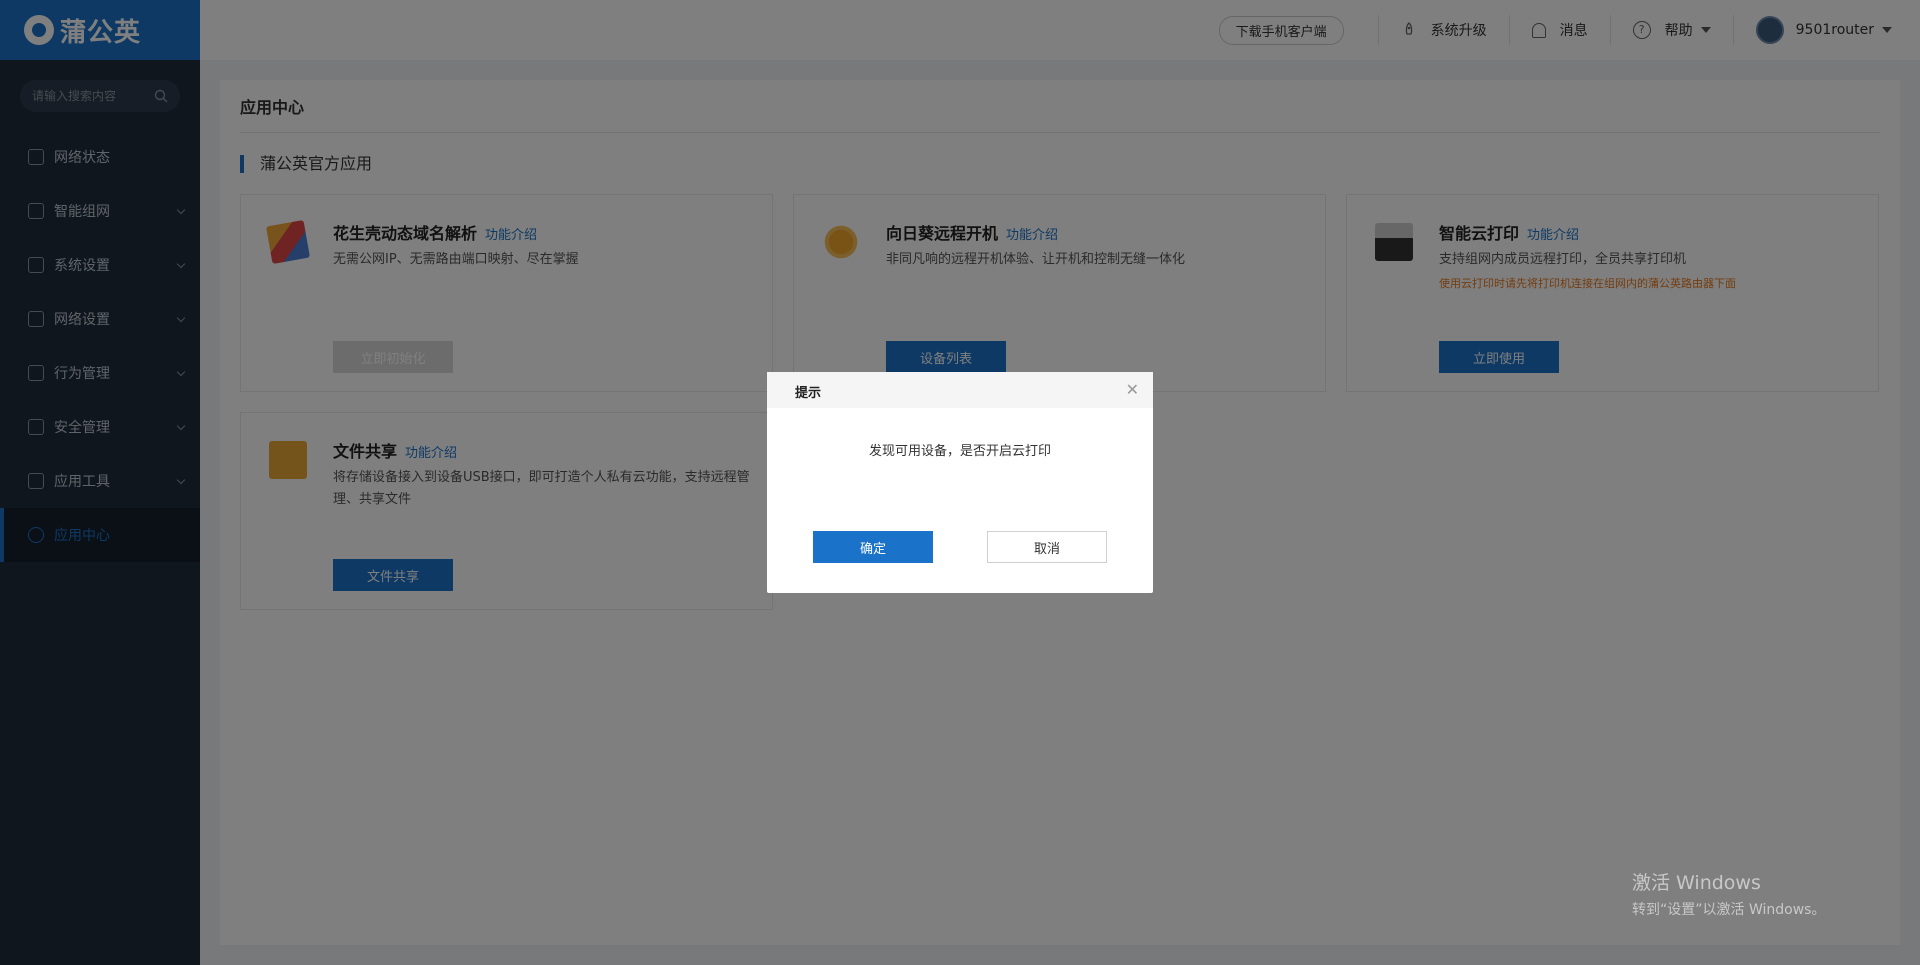  I want to click on dialog-message: 发现可用设备，是否开启云打印, so click(959, 451).